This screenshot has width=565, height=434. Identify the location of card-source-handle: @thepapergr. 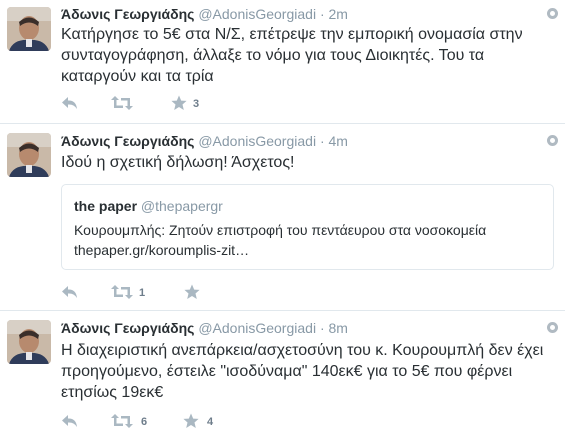
(181, 206).